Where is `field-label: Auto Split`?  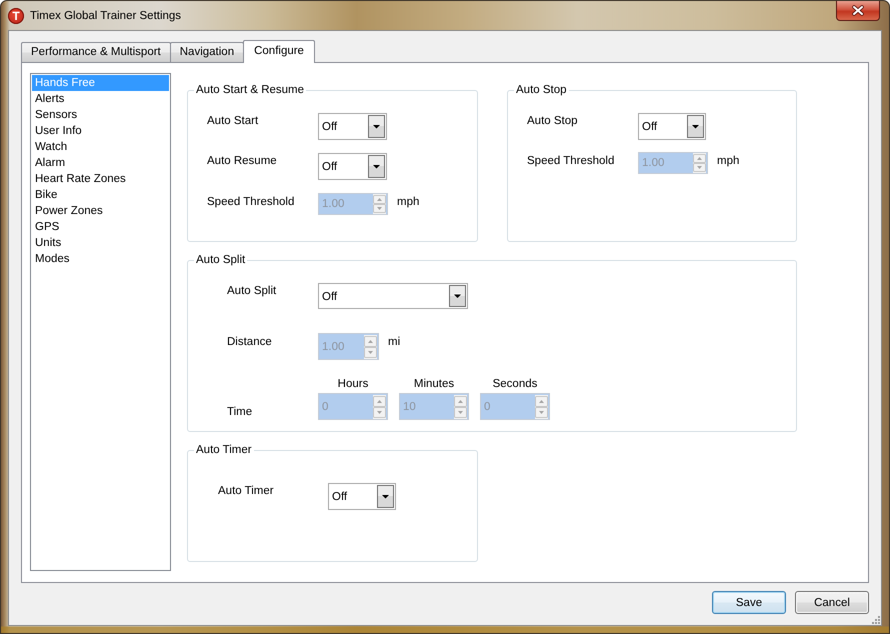 field-label: Auto Split is located at coordinates (251, 291).